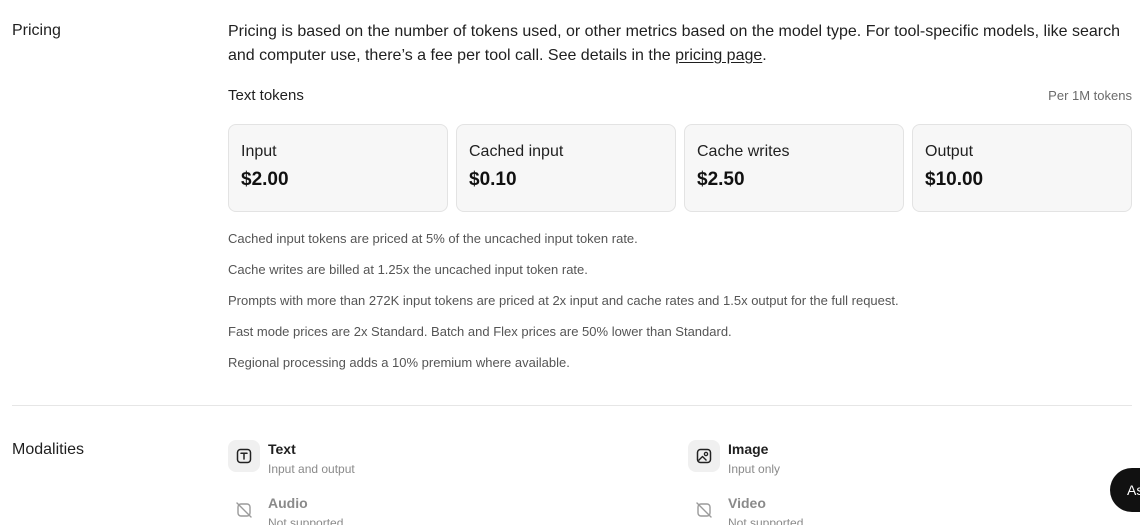 The width and height of the screenshot is (1140, 525). I want to click on image-icon, so click(704, 456).